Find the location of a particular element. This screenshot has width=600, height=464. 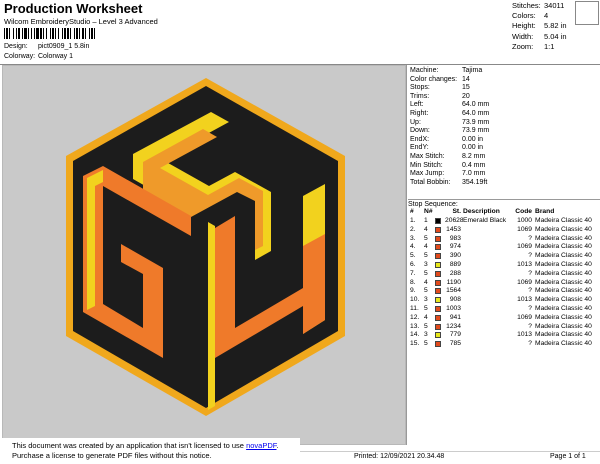

table-row: 11. 5 1003? Madeira Classic 40 is located at coordinates (502, 309).